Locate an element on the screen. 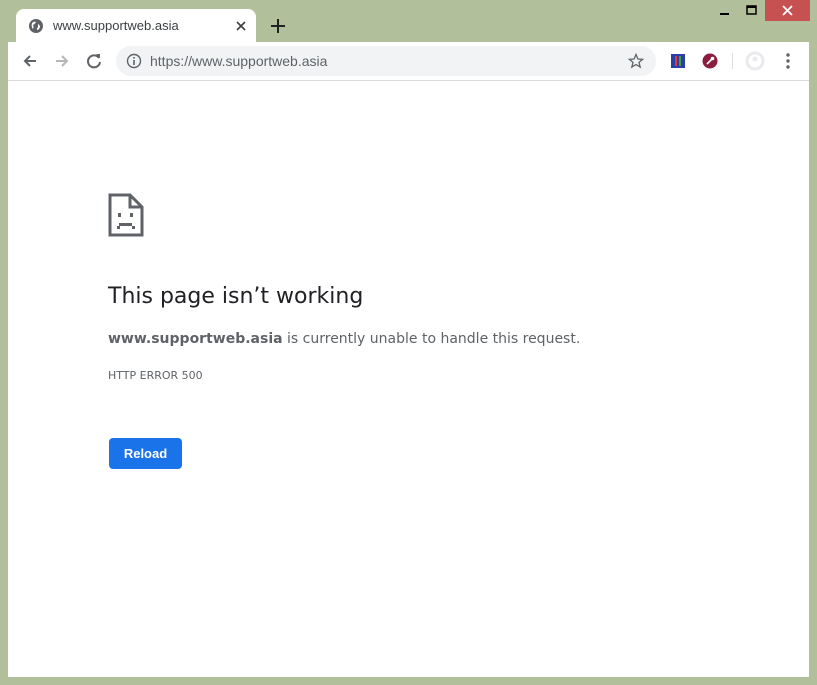 This screenshot has height=685, width=817. info-icon is located at coordinates (134, 61).